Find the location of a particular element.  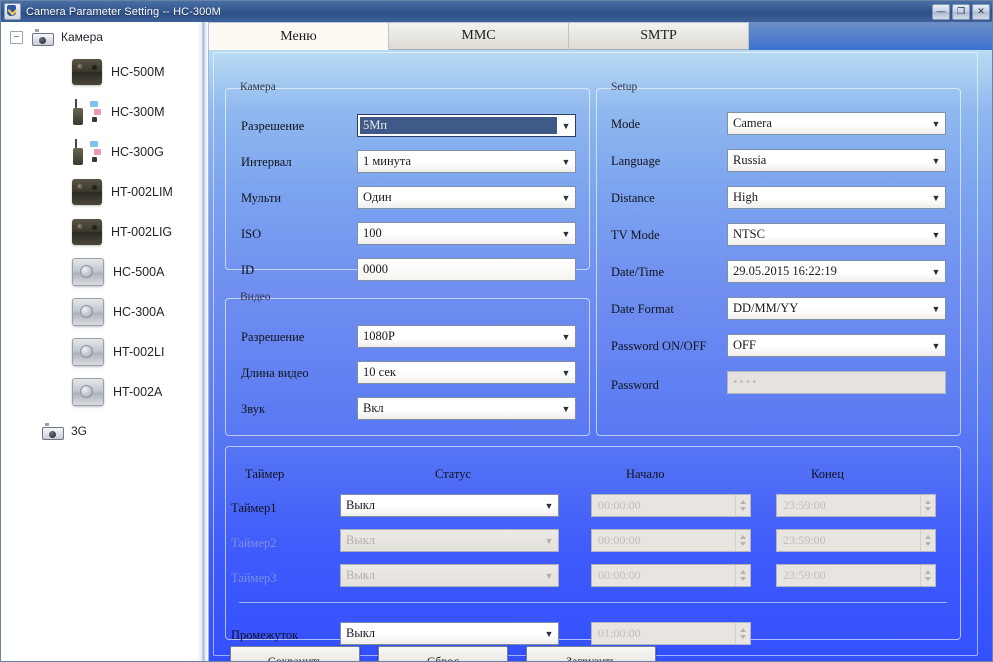

timer-divider is located at coordinates (593, 602).